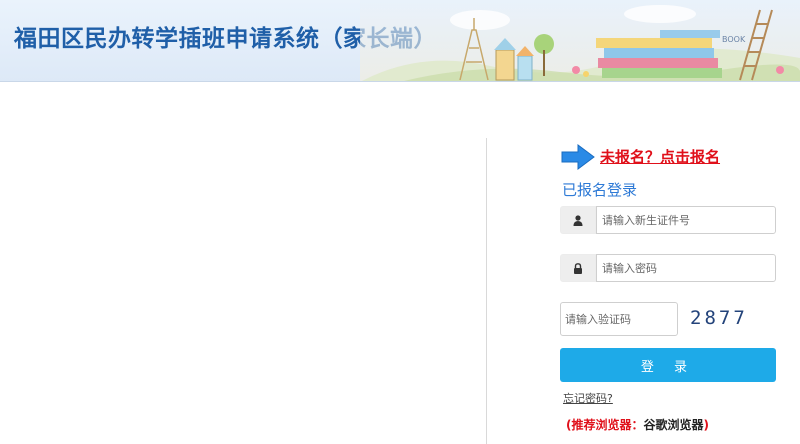  Describe the element at coordinates (588, 398) in the screenshot. I see `forgot-password-link: 忘记密码?` at that location.